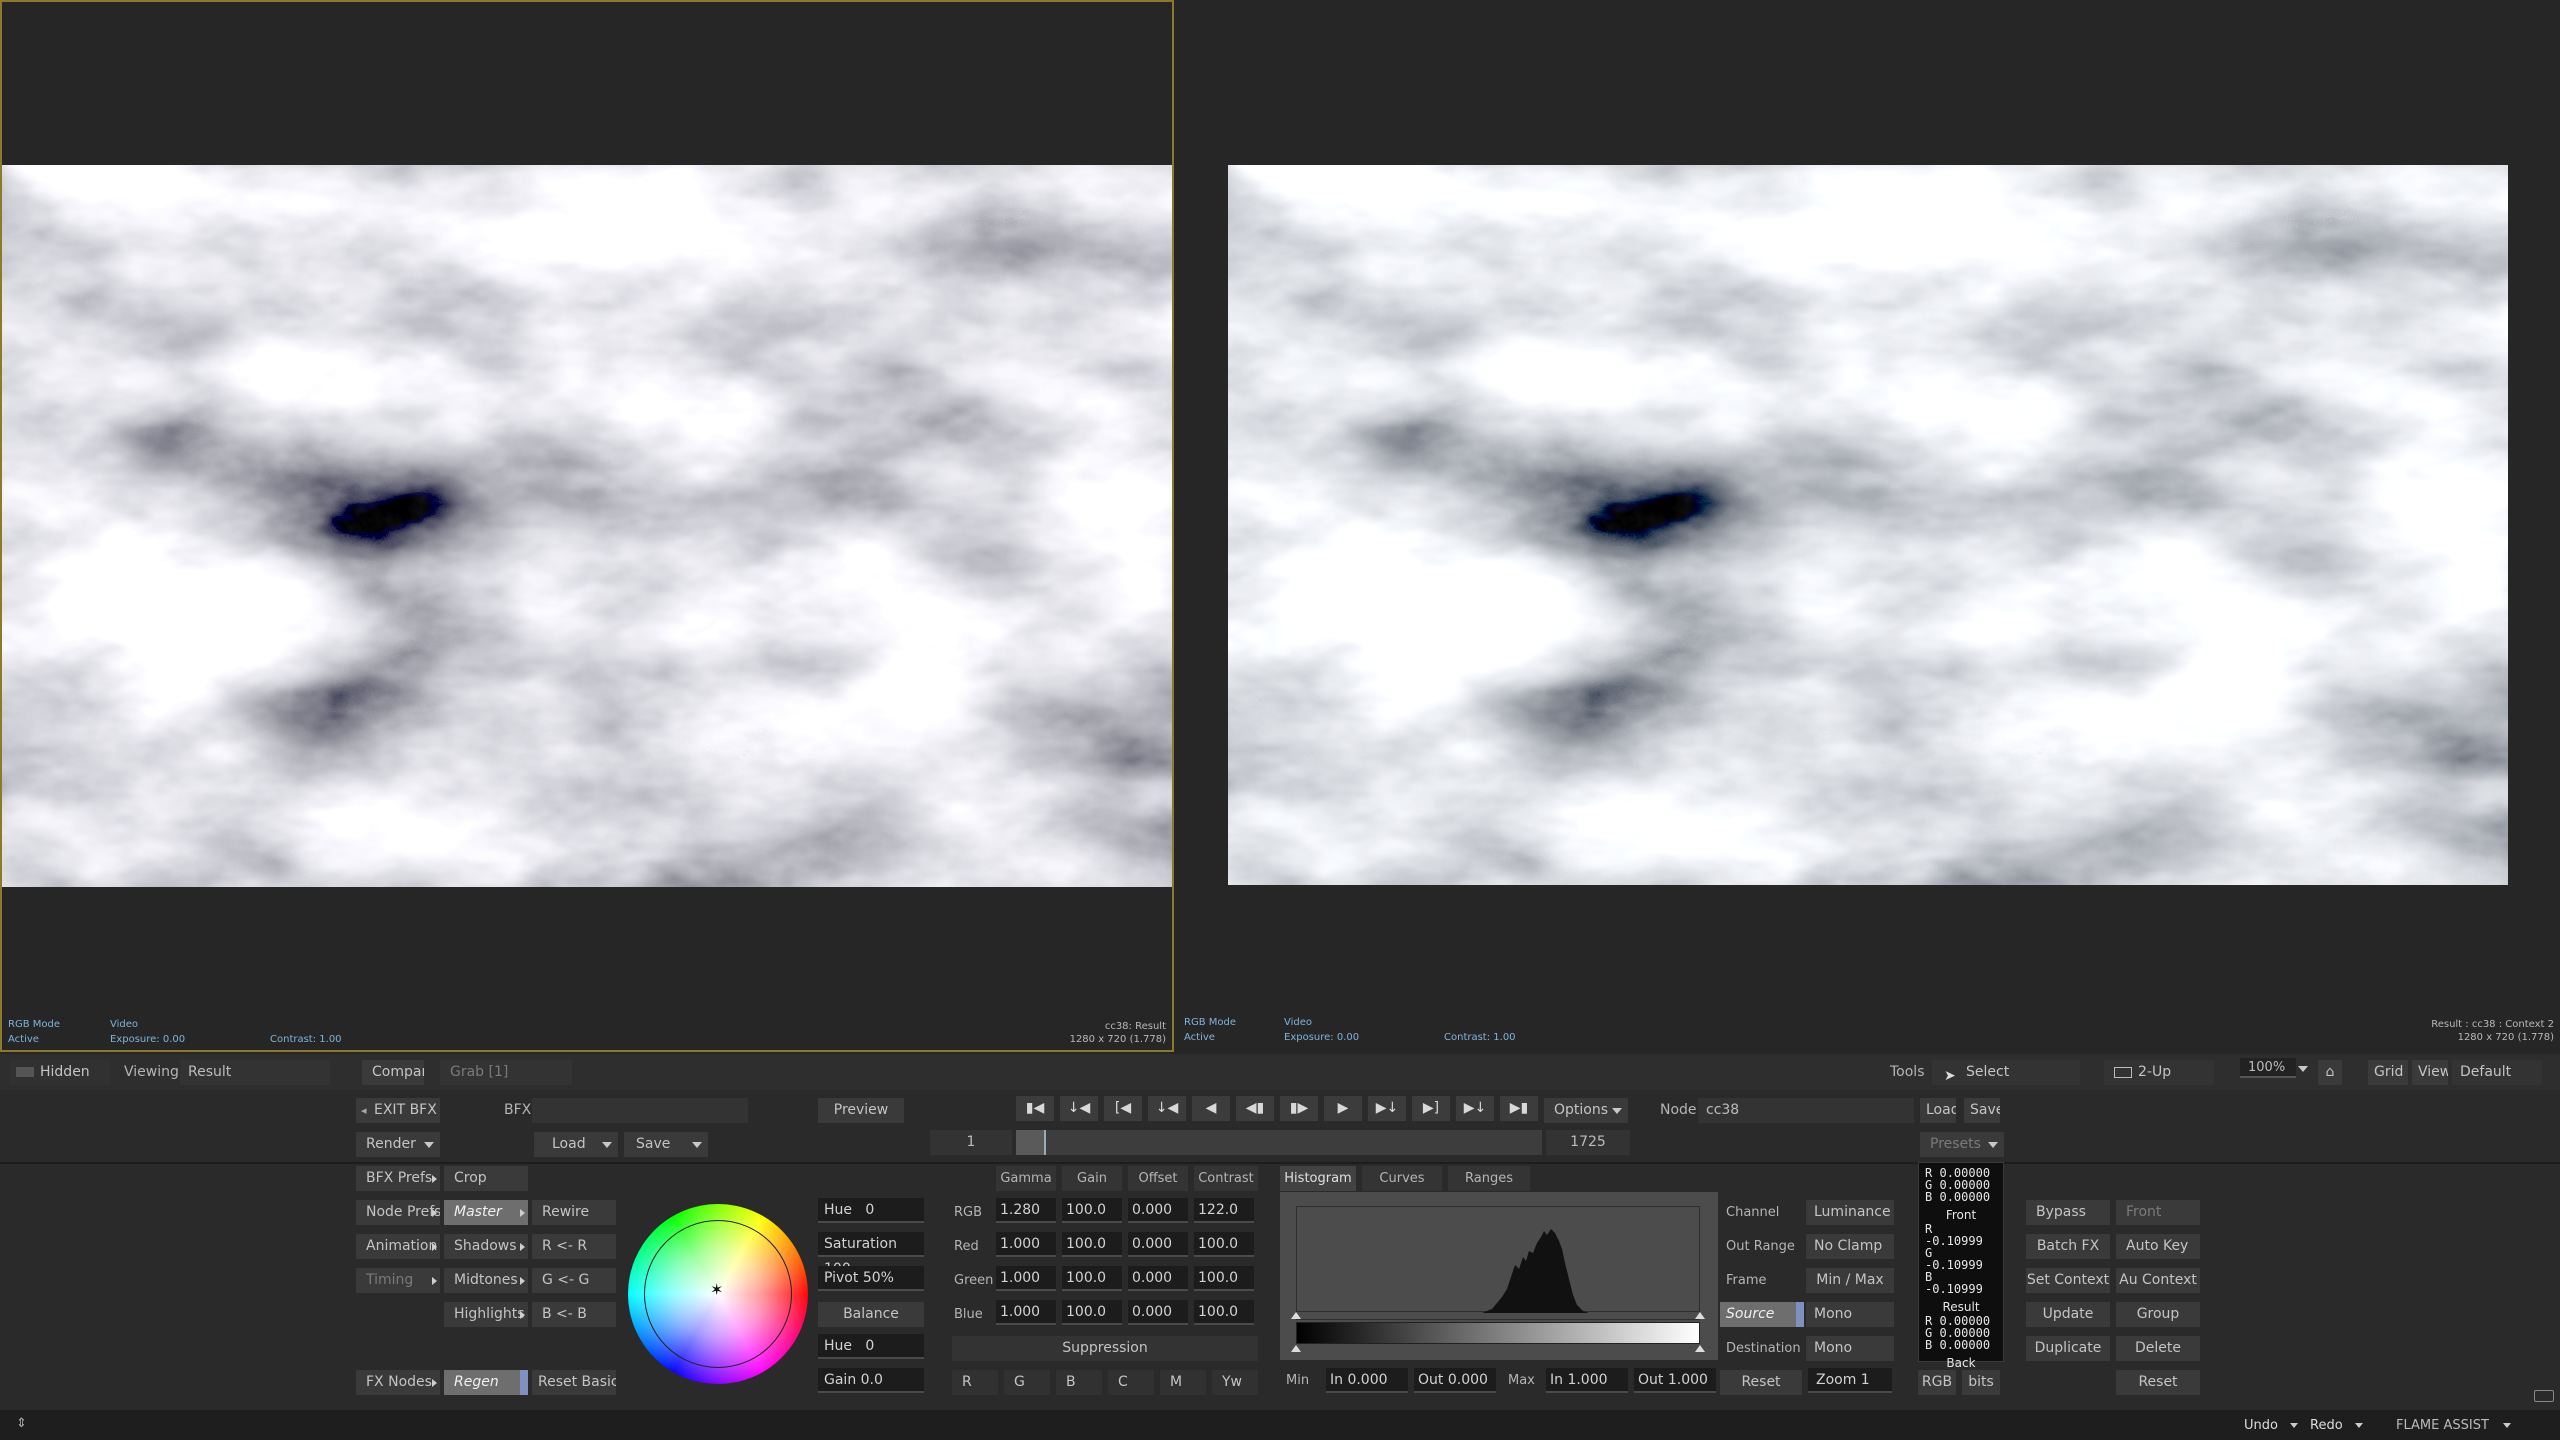 The image size is (2560, 1440). Describe the element at coordinates (1167, 1108) in the screenshot. I see `prev-mark-icon: ↓◀` at that location.